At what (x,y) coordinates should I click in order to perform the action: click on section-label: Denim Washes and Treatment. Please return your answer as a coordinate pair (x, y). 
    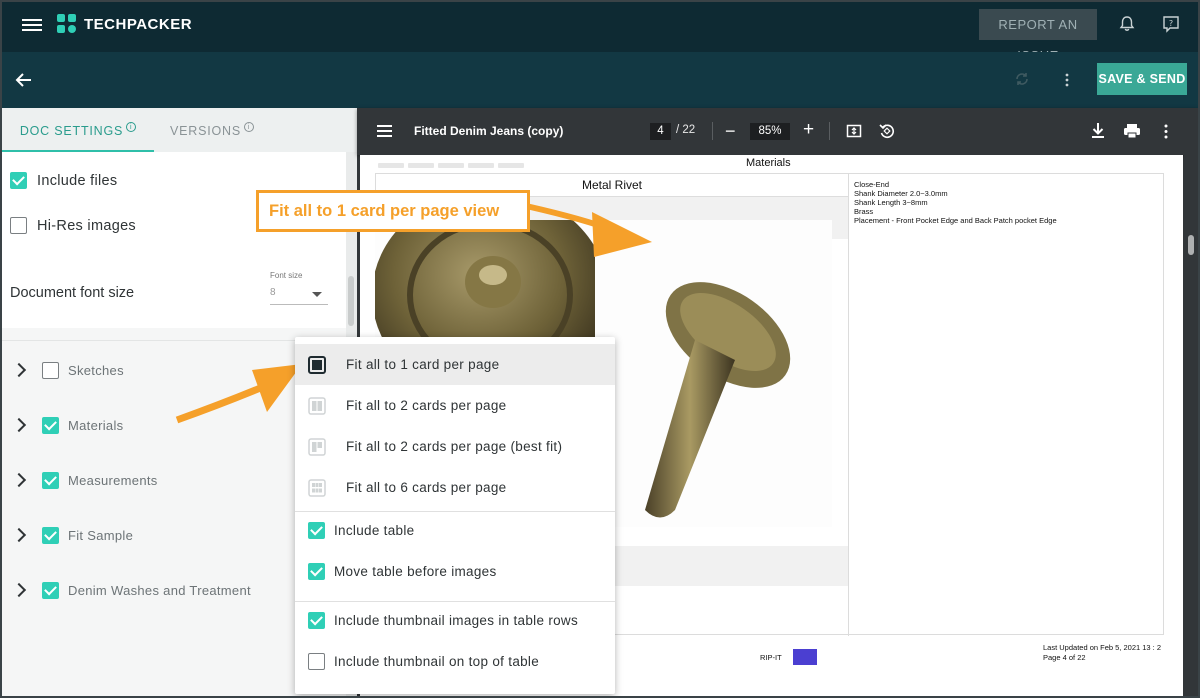
    Looking at the image, I should click on (159, 590).